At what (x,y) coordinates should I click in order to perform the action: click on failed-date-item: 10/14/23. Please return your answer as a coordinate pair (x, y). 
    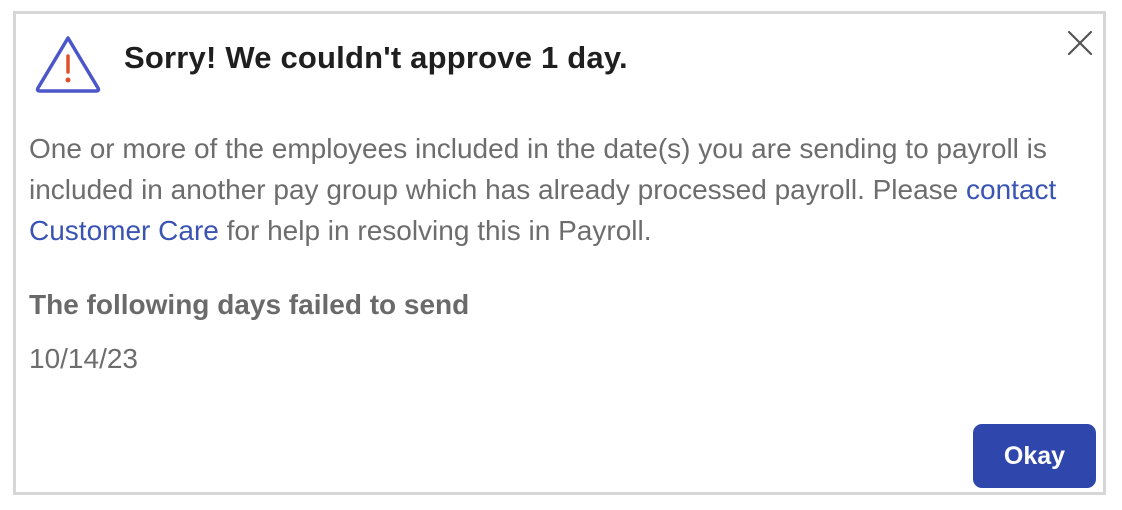
    Looking at the image, I should click on (83, 358).